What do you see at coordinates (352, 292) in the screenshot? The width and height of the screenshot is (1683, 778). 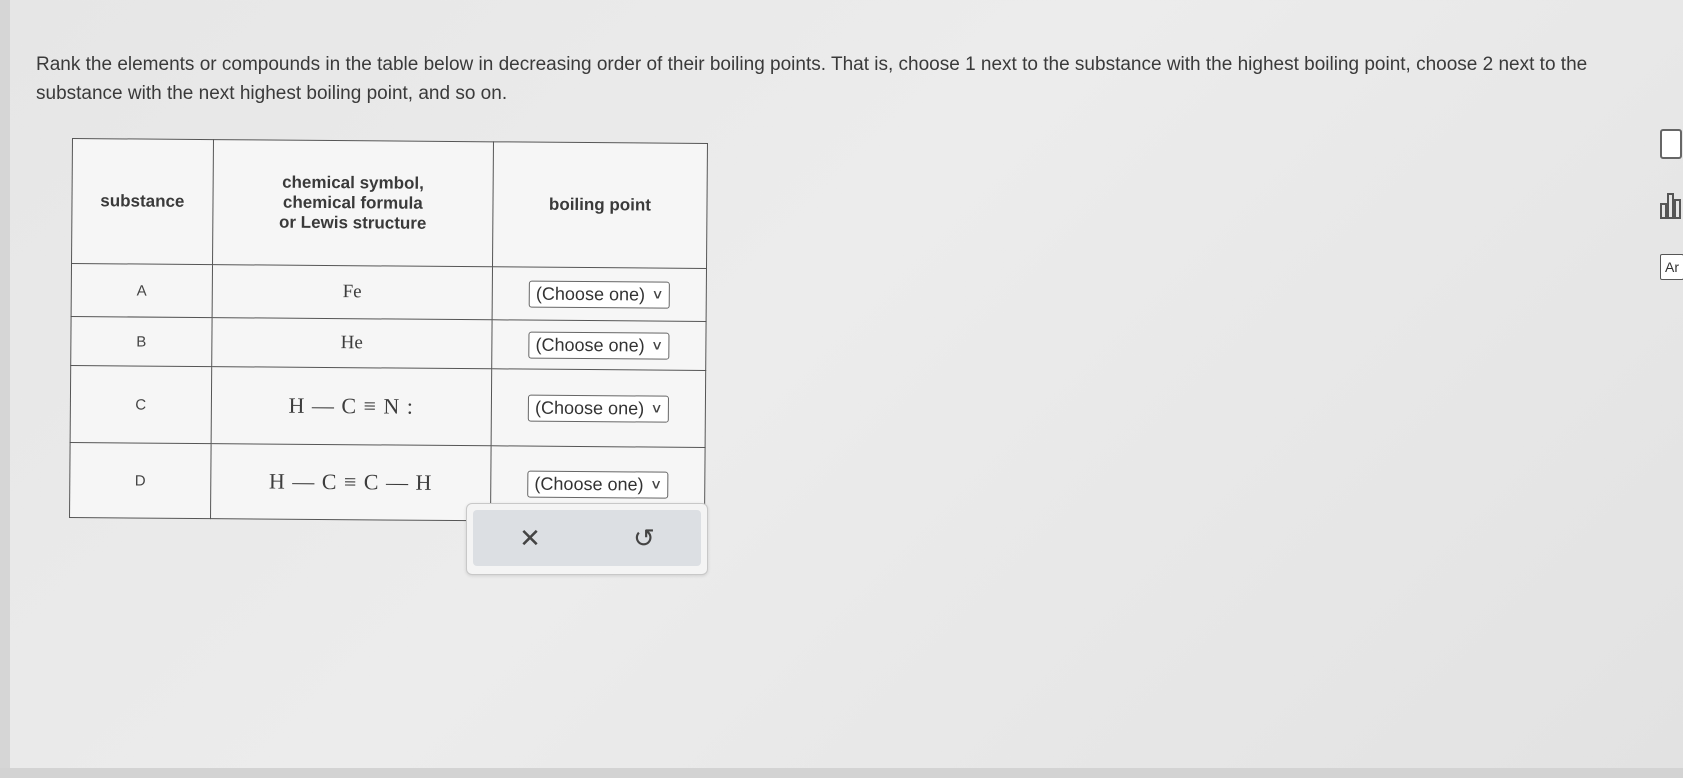 I see `formula-cell: Fe` at bounding box center [352, 292].